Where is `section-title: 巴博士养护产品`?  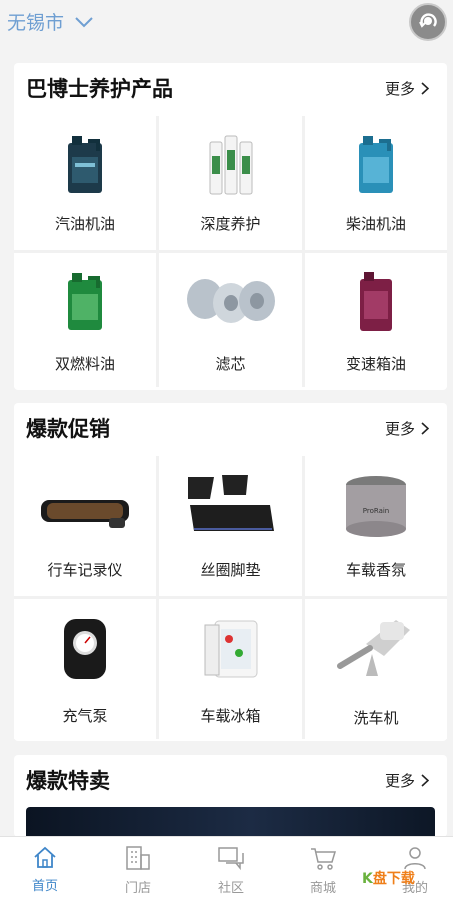
section-title: 巴博士养护产品 is located at coordinates (99, 89).